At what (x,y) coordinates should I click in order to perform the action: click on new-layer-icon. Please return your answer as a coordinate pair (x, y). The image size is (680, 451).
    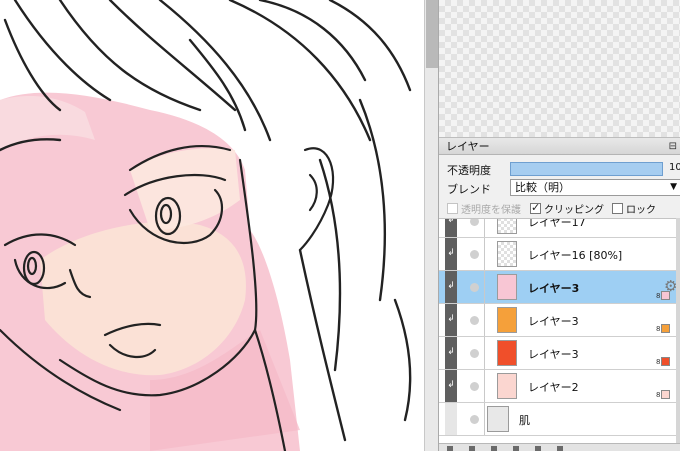
    Looking at the image, I should click on (450, 448).